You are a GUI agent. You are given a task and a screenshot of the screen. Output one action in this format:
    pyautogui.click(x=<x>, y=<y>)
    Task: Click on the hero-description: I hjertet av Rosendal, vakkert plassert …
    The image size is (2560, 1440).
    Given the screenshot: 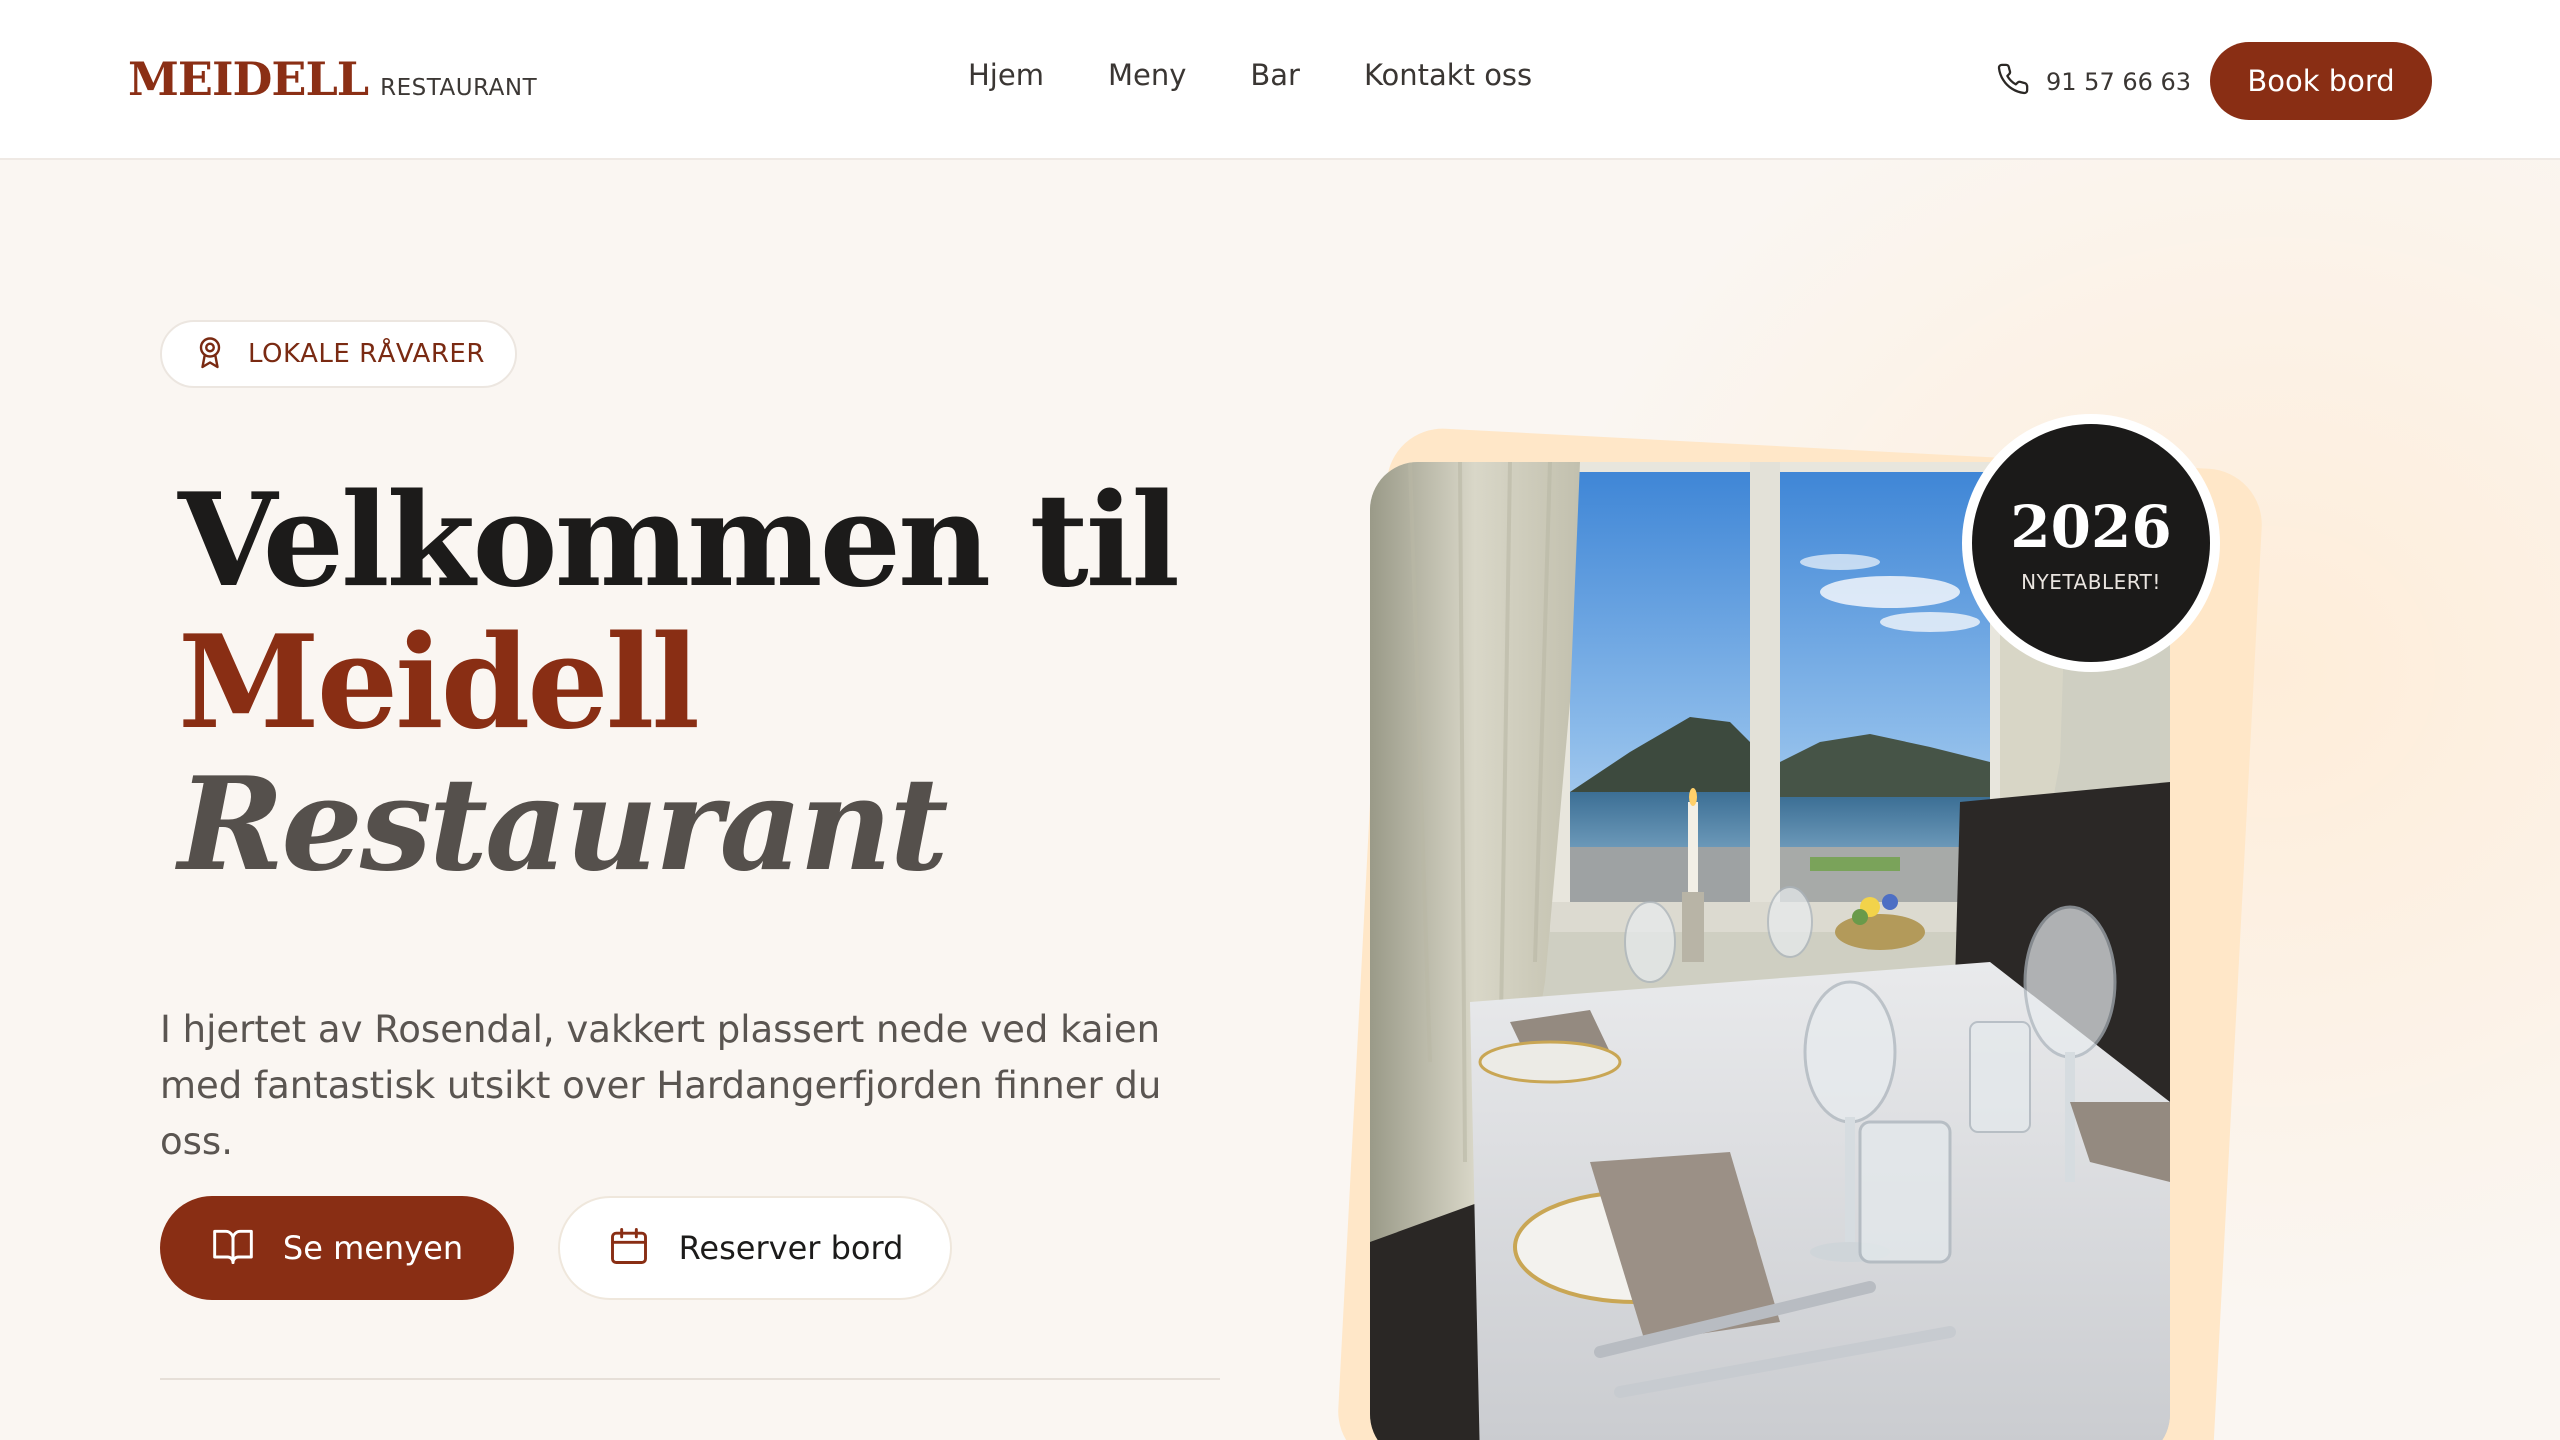 What is the action you would take?
    pyautogui.click(x=661, y=1085)
    